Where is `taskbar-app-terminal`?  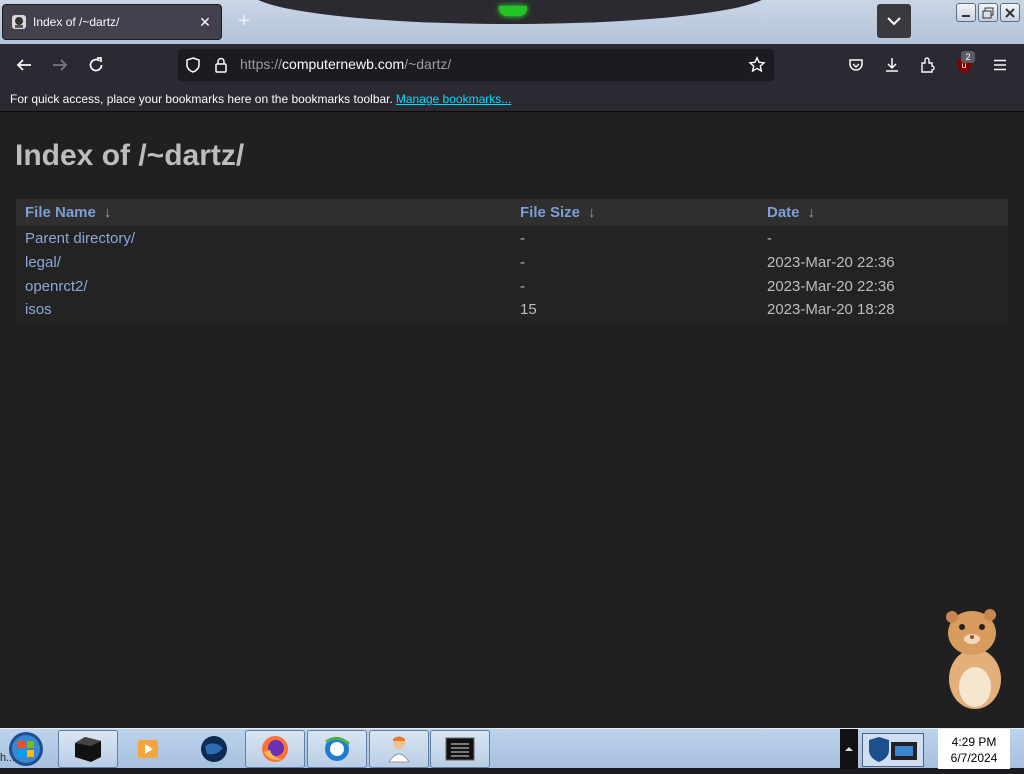 taskbar-app-terminal is located at coordinates (460, 749).